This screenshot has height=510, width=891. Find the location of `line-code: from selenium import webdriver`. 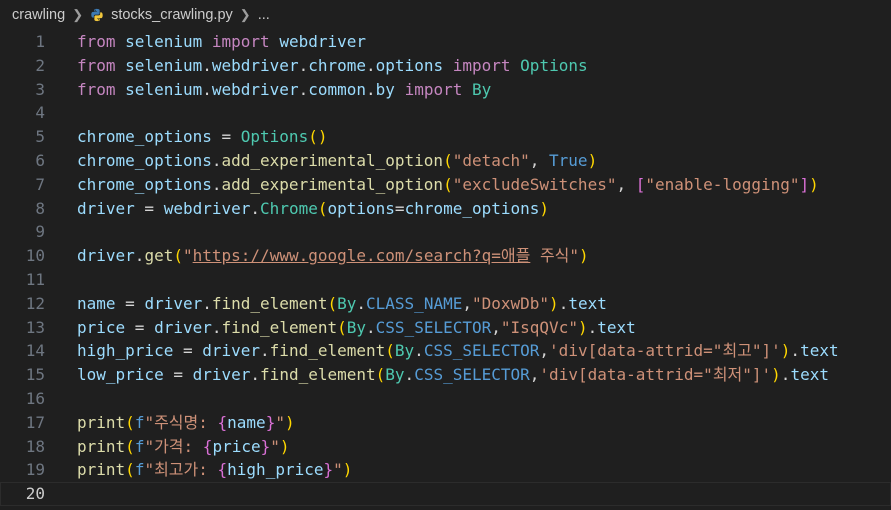

line-code: from selenium import webdriver is located at coordinates (221, 42).